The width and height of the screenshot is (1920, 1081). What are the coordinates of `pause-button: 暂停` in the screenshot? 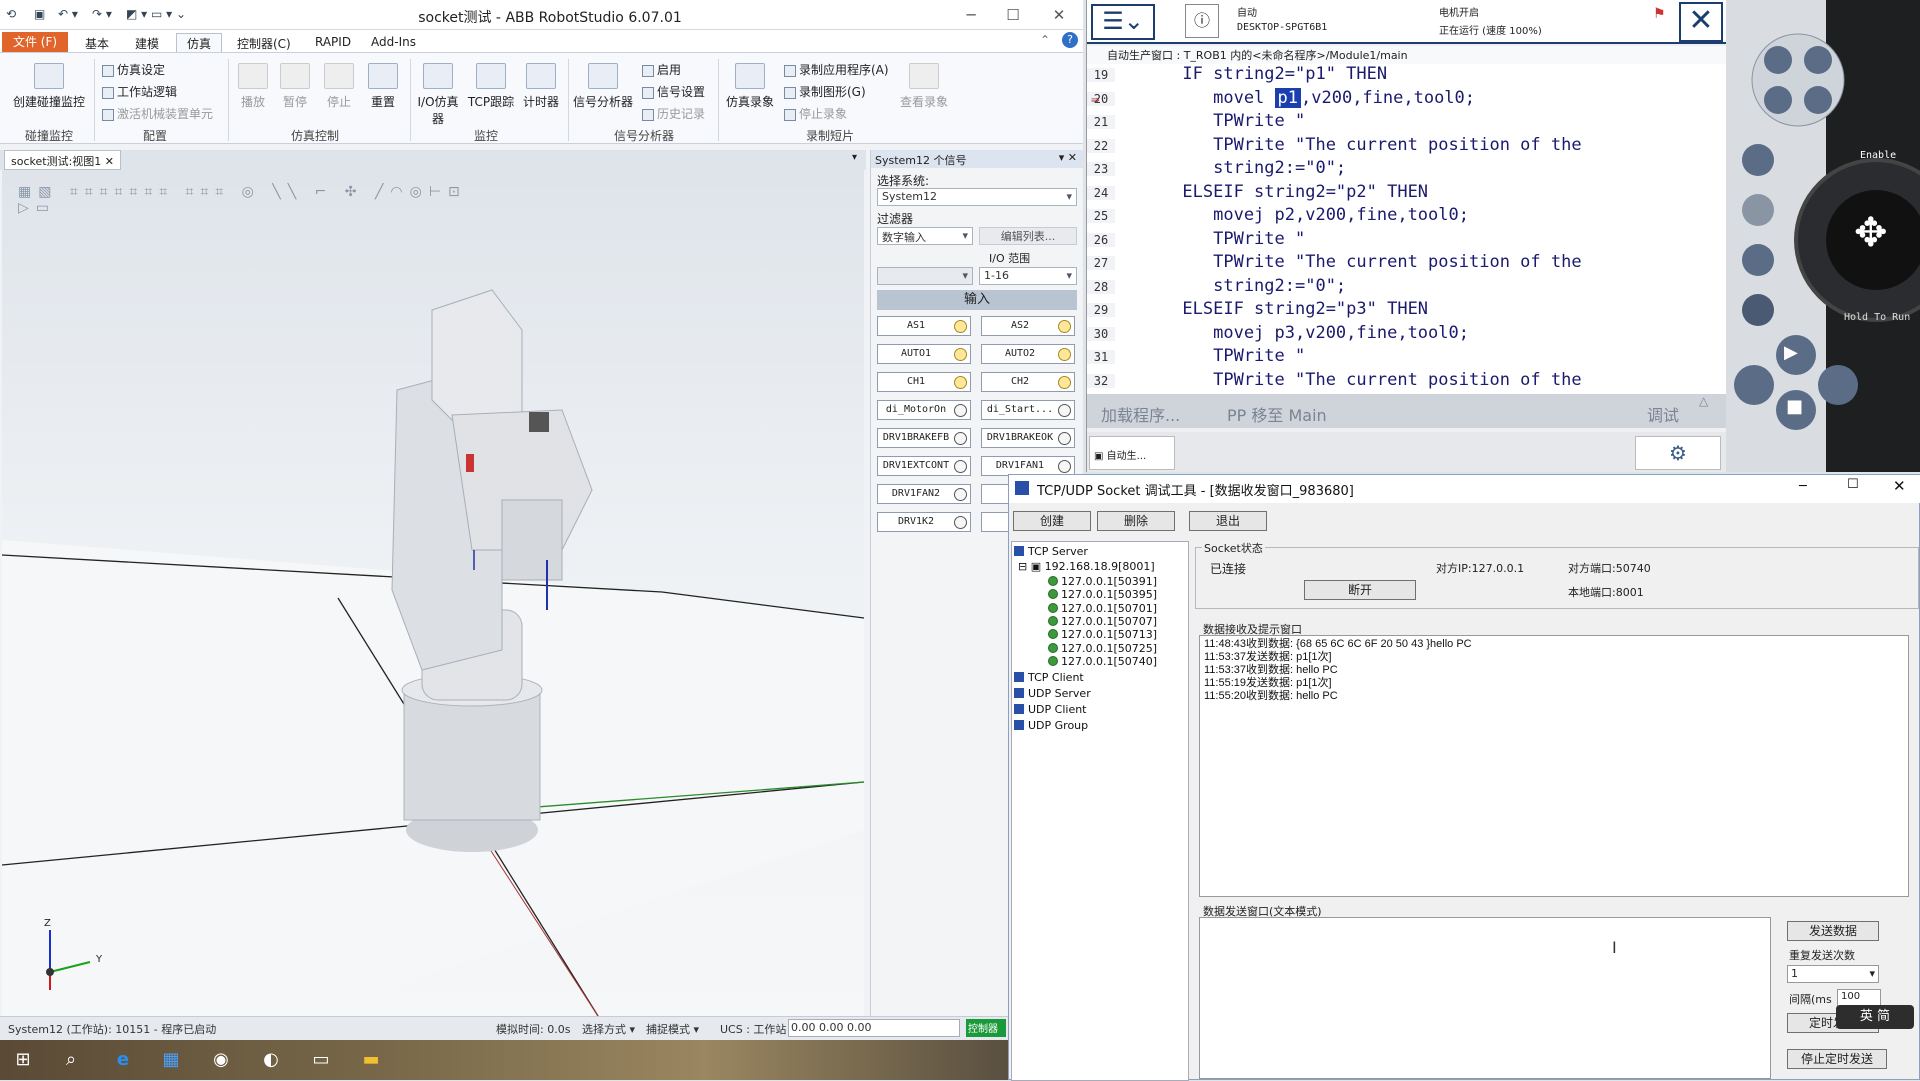 It's located at (295, 86).